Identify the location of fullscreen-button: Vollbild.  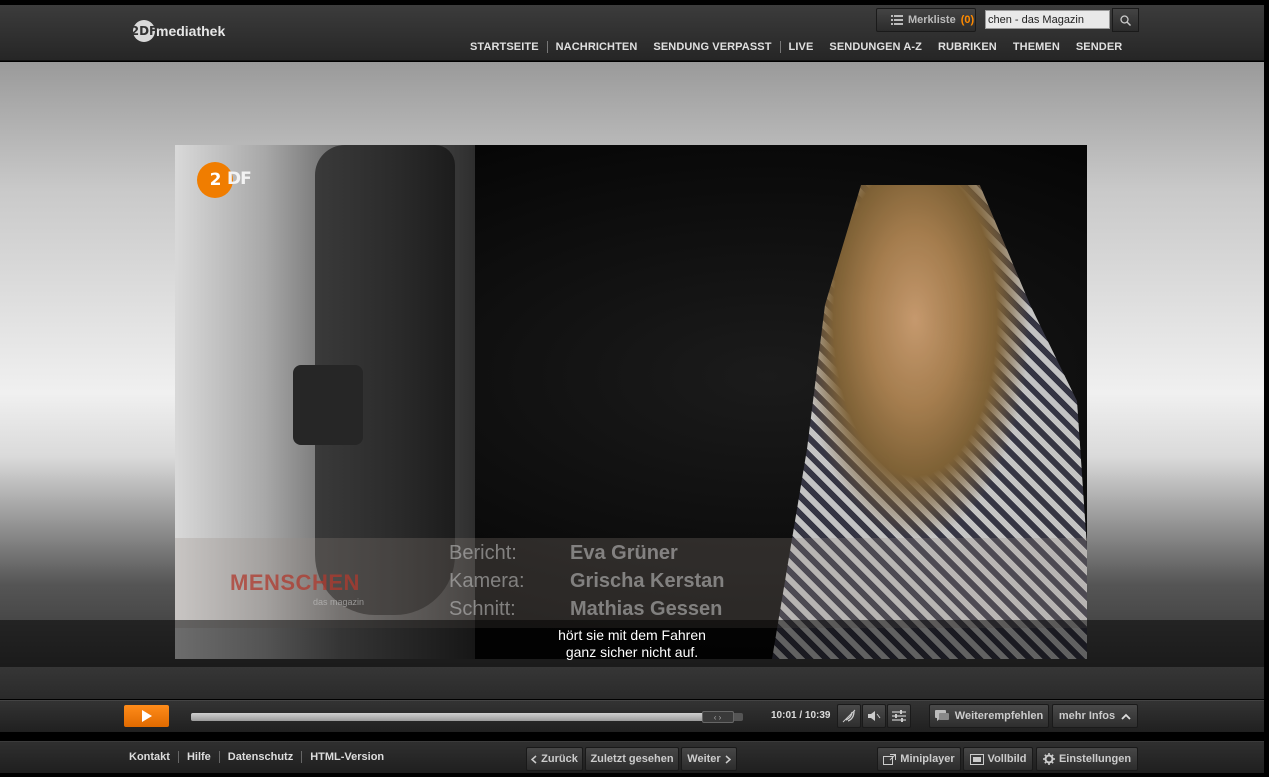
(998, 759).